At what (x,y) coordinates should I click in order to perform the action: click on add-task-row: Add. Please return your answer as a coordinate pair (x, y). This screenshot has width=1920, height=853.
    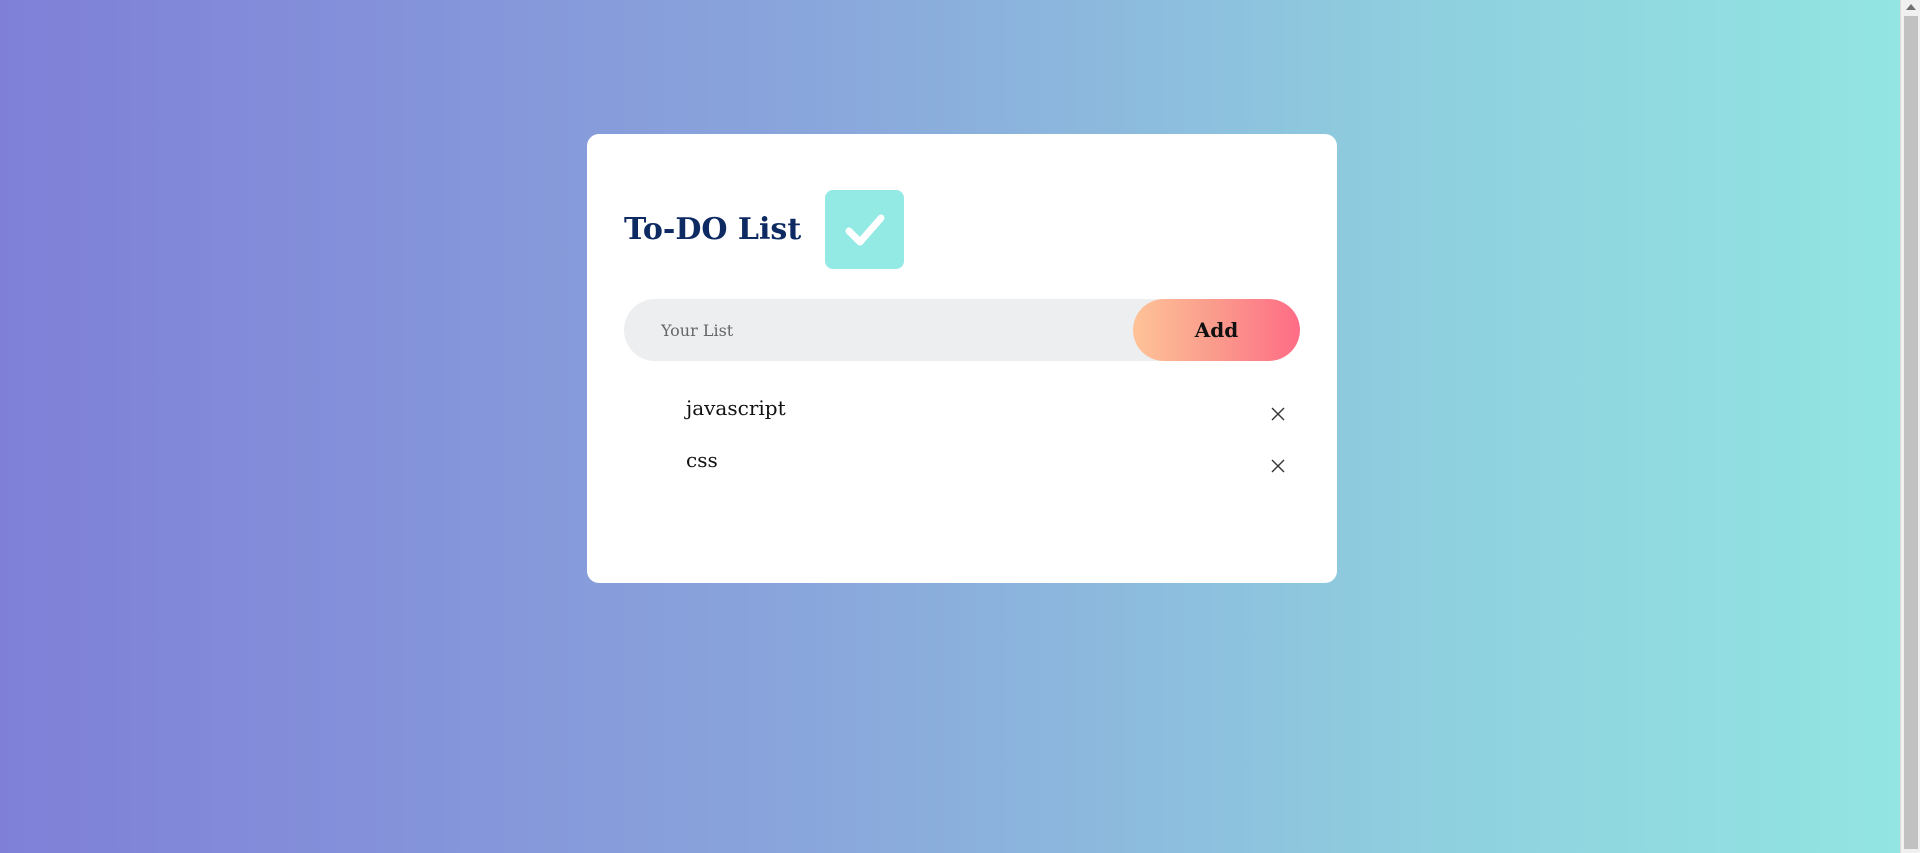
    Looking at the image, I should click on (962, 330).